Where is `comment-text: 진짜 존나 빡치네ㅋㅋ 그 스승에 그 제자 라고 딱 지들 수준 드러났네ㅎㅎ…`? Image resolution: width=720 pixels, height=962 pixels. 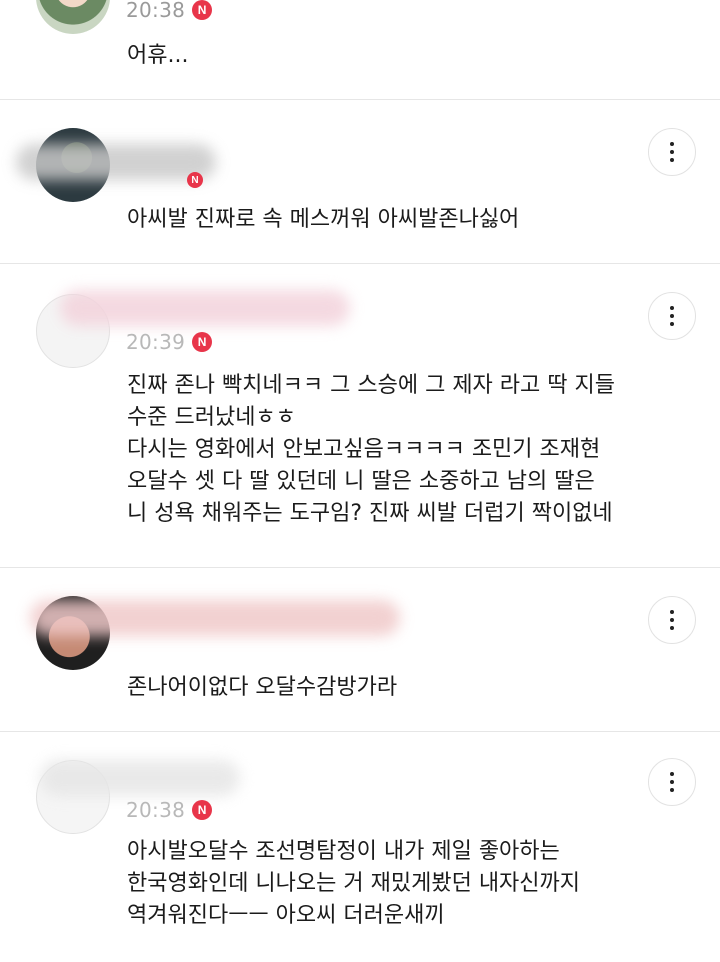
comment-text: 진짜 존나 빡치네ㅋㅋ 그 스승에 그 제자 라고 딱 지들 수준 드러났네ㅎㅎ… is located at coordinates (371, 449).